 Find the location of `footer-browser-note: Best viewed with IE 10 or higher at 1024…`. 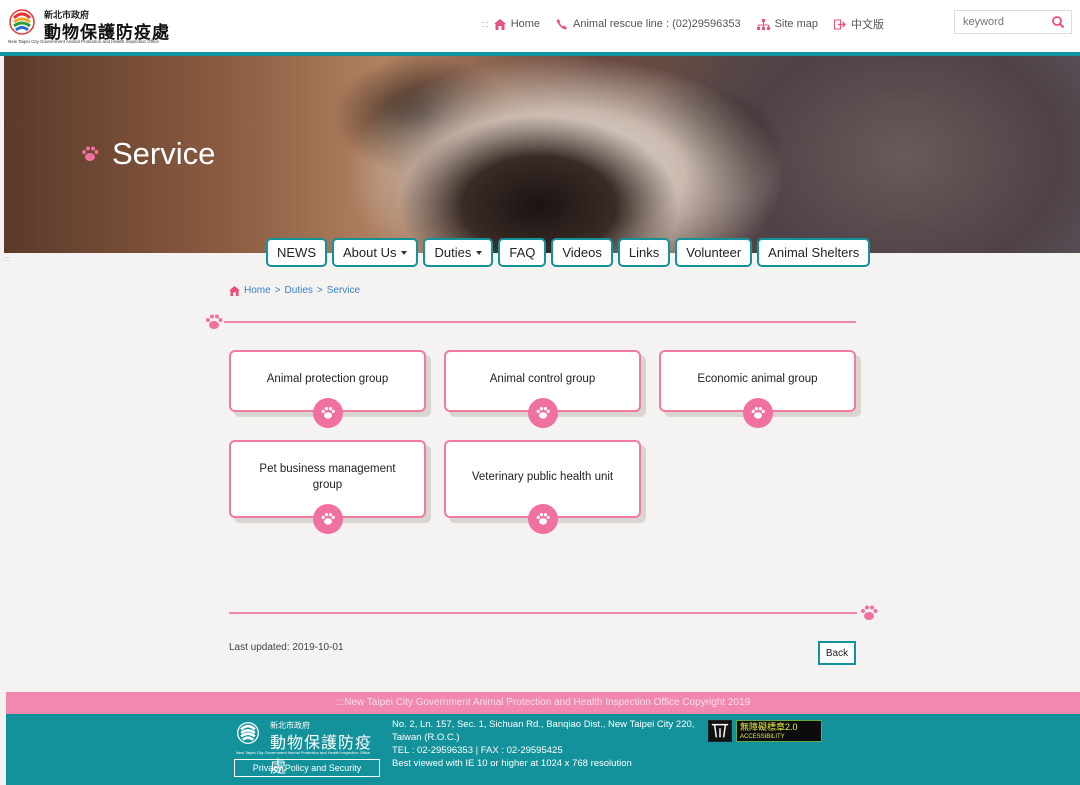

footer-browser-note: Best viewed with IE 10 or higher at 1024… is located at coordinates (512, 763).